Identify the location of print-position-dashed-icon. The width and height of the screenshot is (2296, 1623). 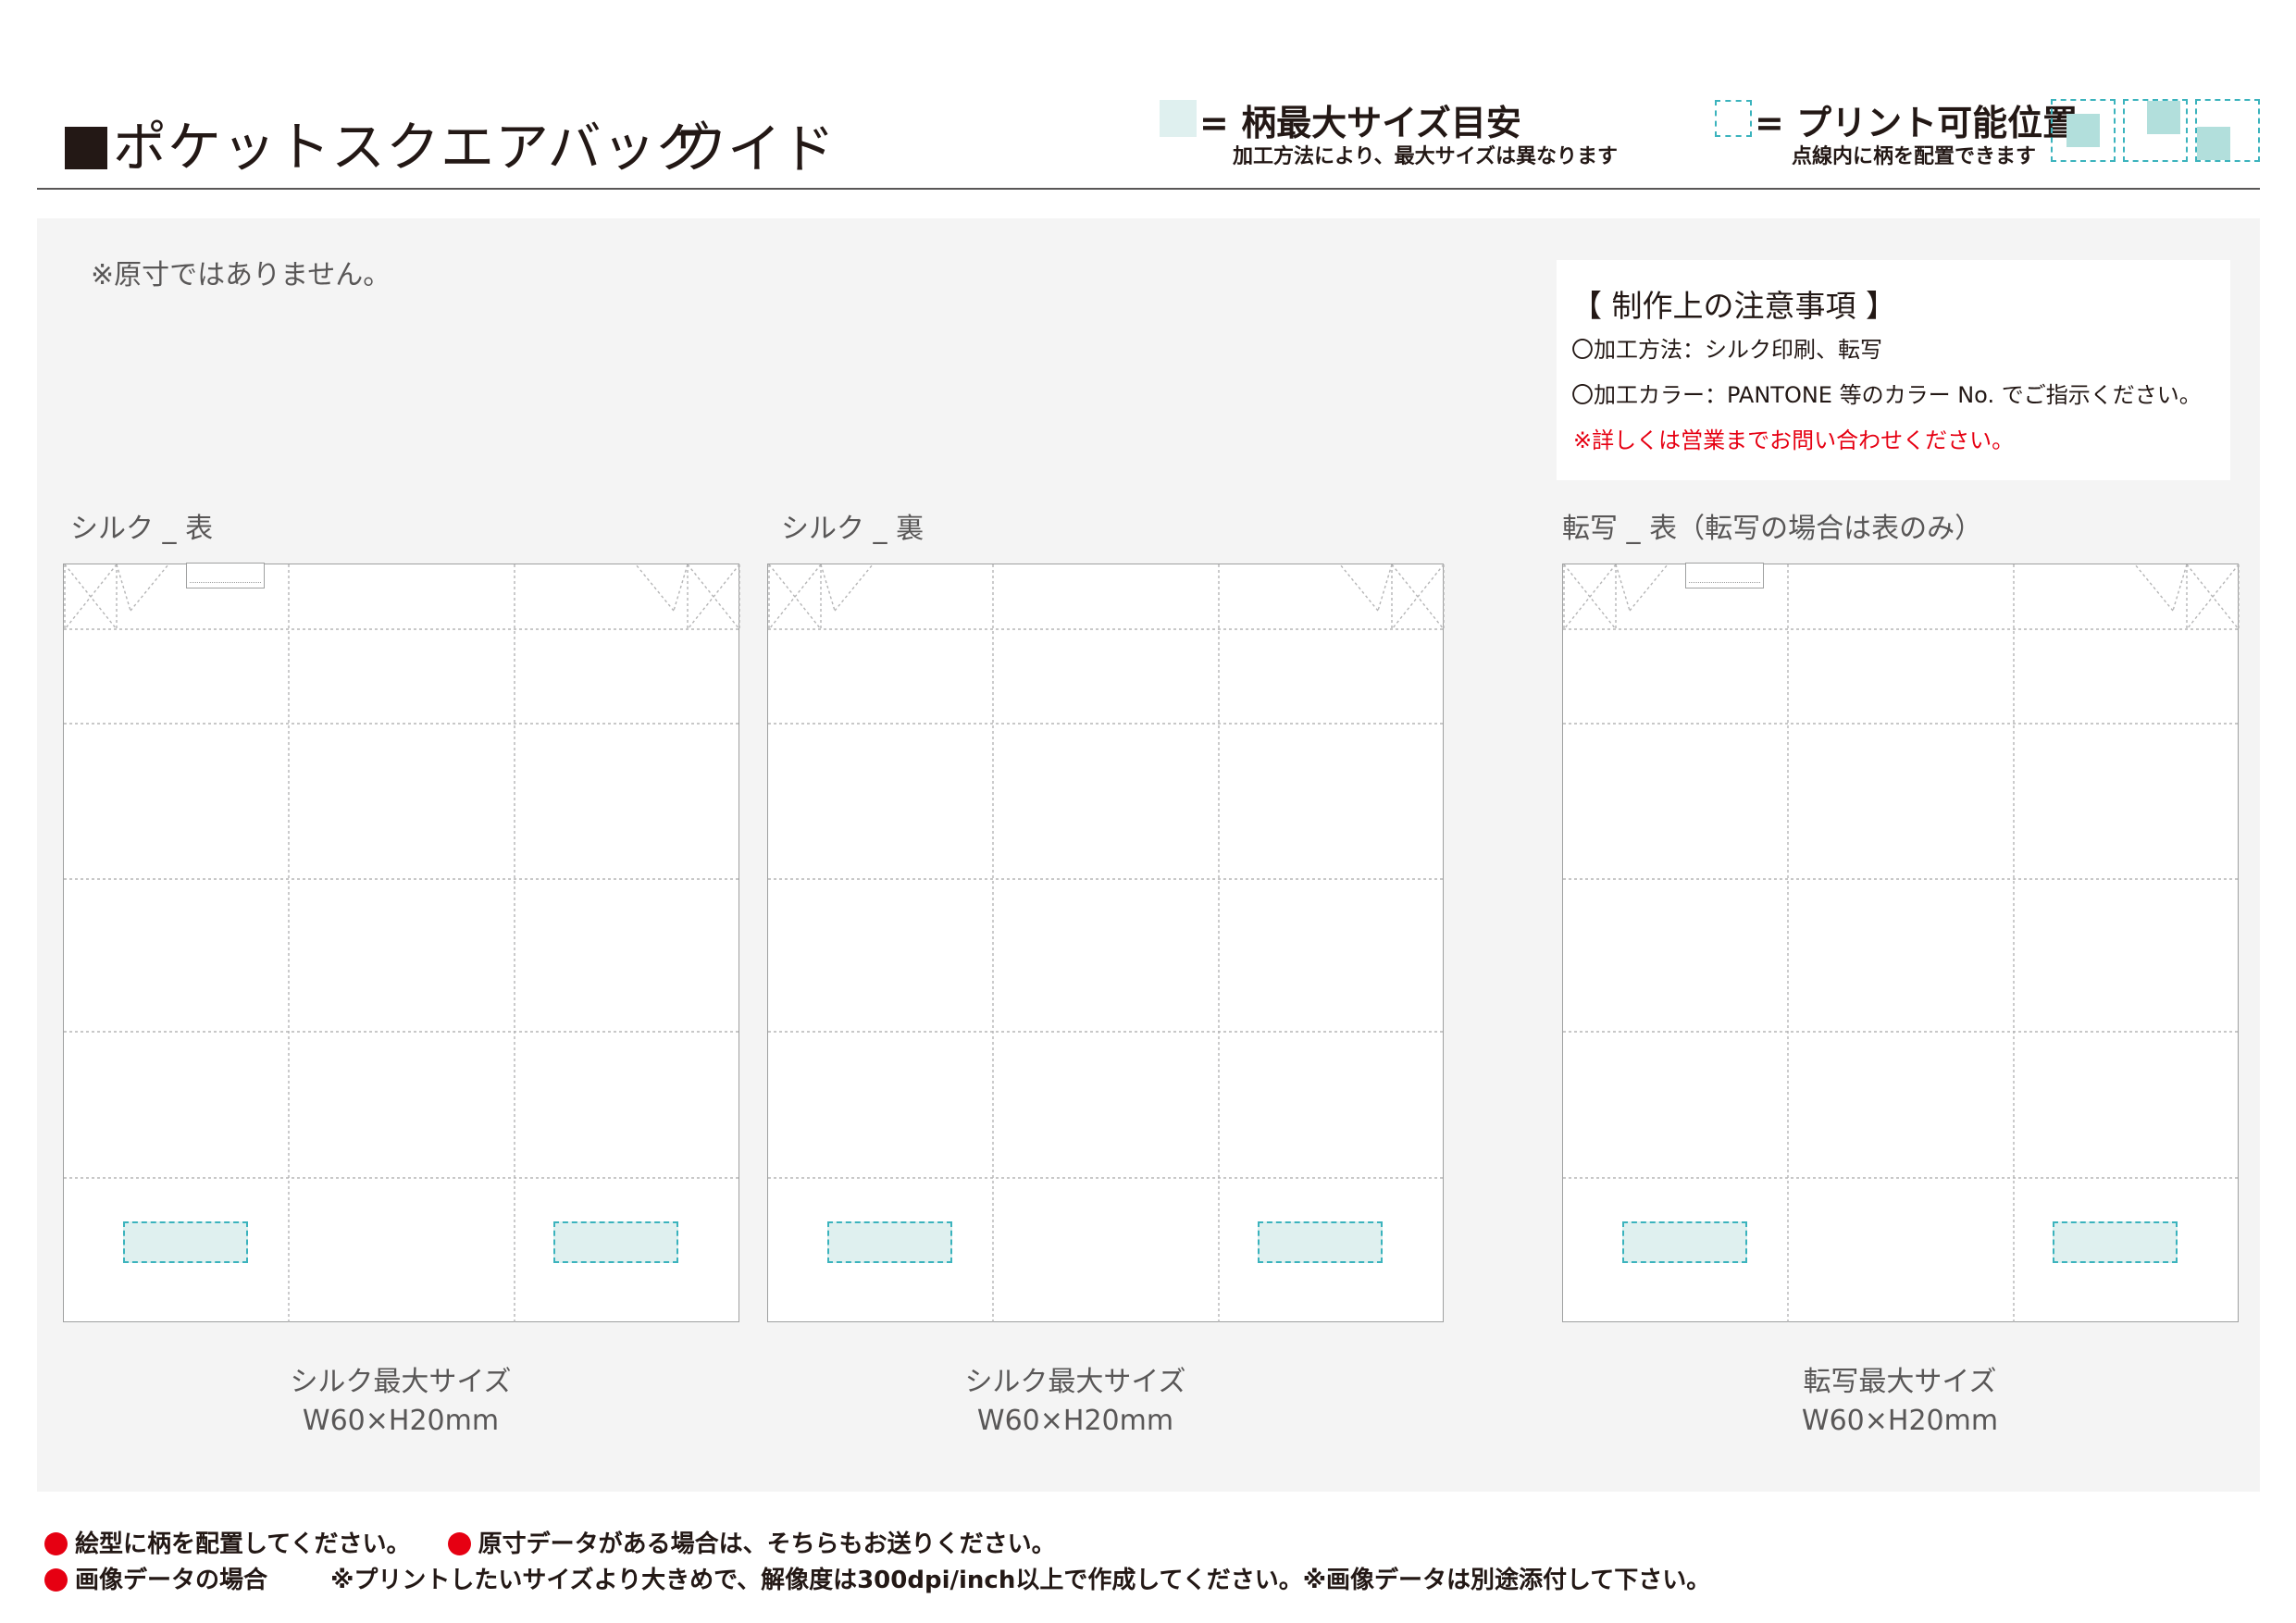
(1734, 118).